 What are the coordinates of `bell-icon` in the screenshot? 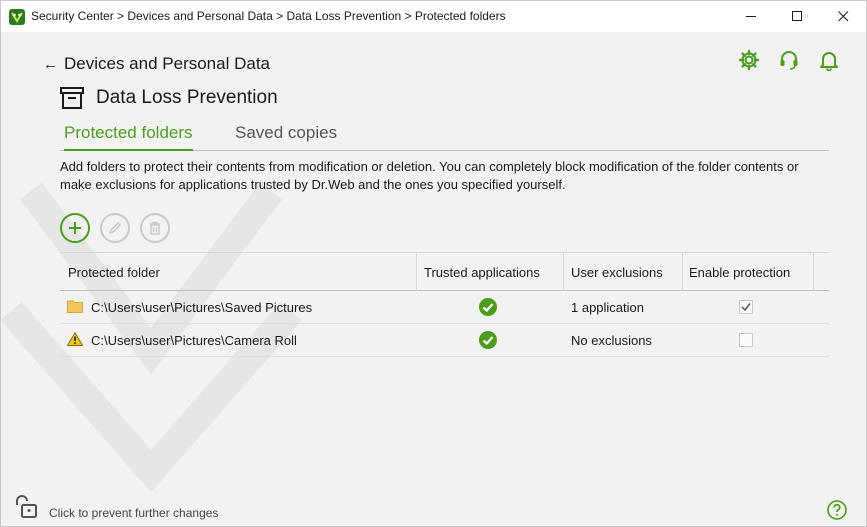 It's located at (829, 60).